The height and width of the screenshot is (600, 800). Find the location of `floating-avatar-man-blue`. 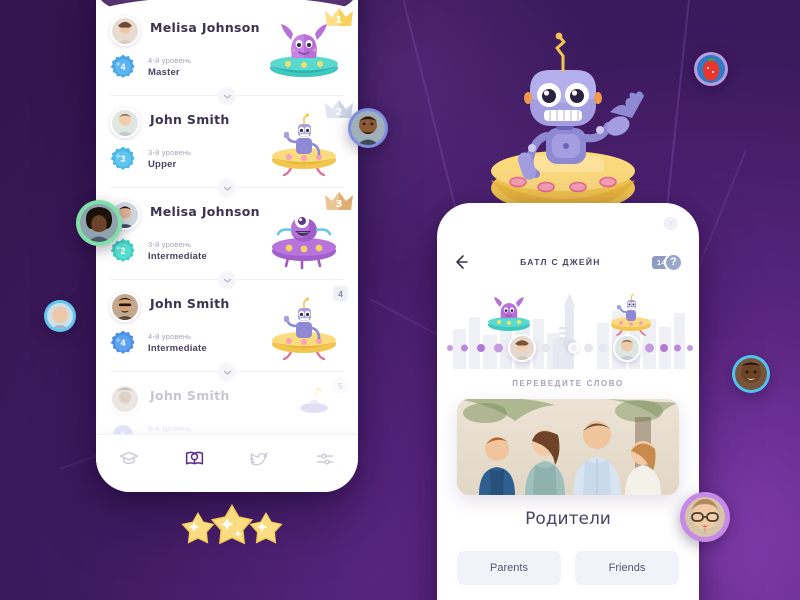

floating-avatar-man-blue is located at coordinates (368, 128).